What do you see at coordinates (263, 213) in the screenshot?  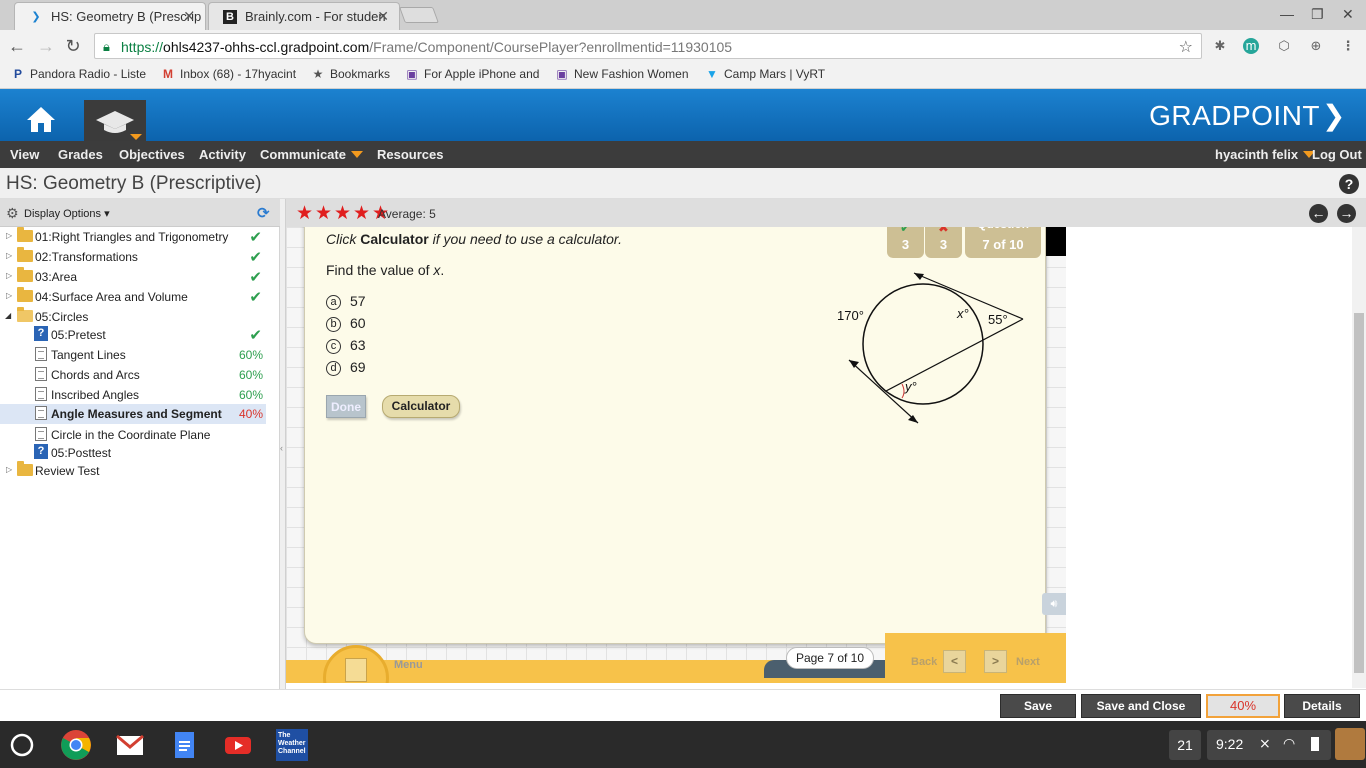 I see `refresh-icon: ⟳` at bounding box center [263, 213].